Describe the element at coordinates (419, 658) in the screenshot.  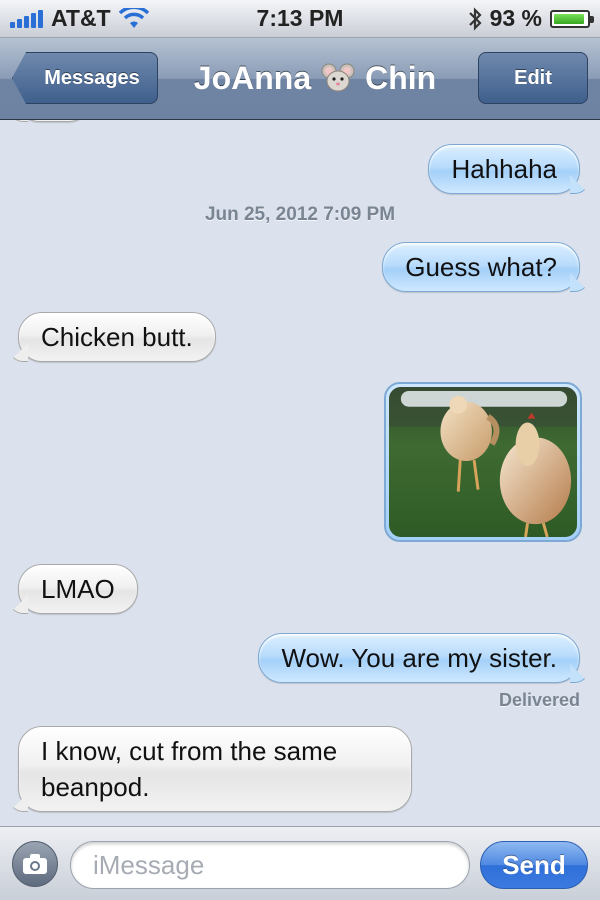
I see `message-bubble-outgoing: Wow. You are my sister.` at that location.